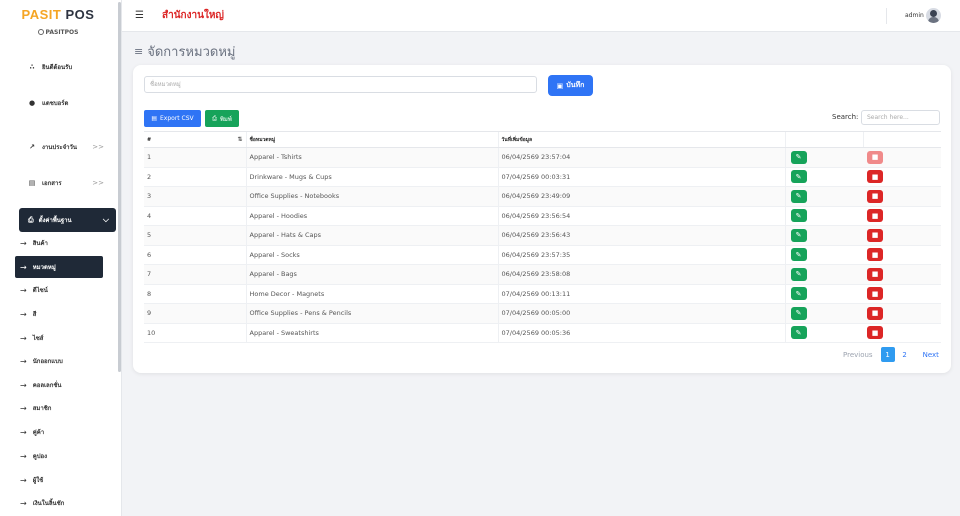  Describe the element at coordinates (58, 385) in the screenshot. I see `sidebar-subitem-collections: → คอลเลกชั่น` at that location.